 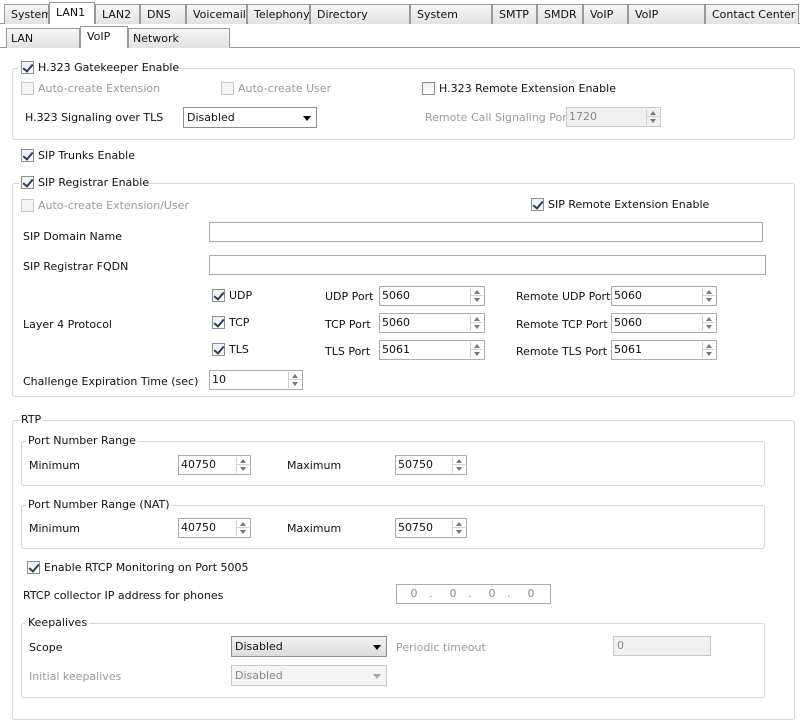 I want to click on h323-gatekeeper-checkbox: H.323 Gatekeeper Enable, so click(x=99, y=68).